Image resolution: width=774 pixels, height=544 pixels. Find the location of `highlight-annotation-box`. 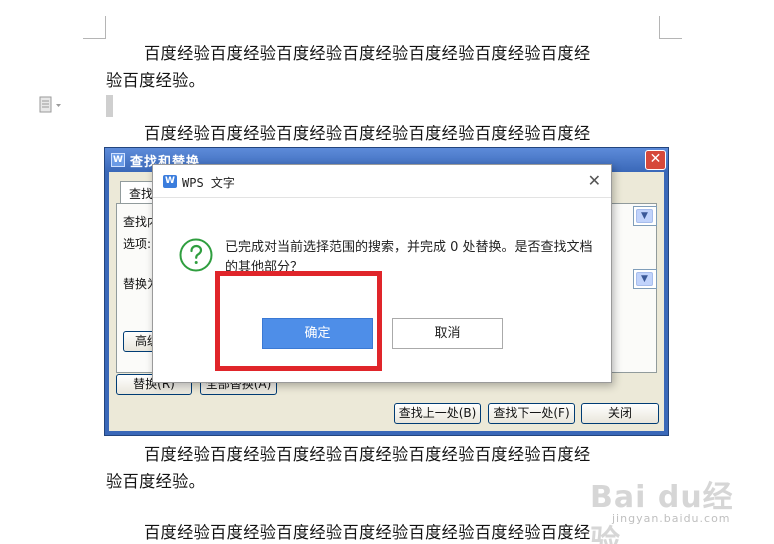

highlight-annotation-box is located at coordinates (298, 321).